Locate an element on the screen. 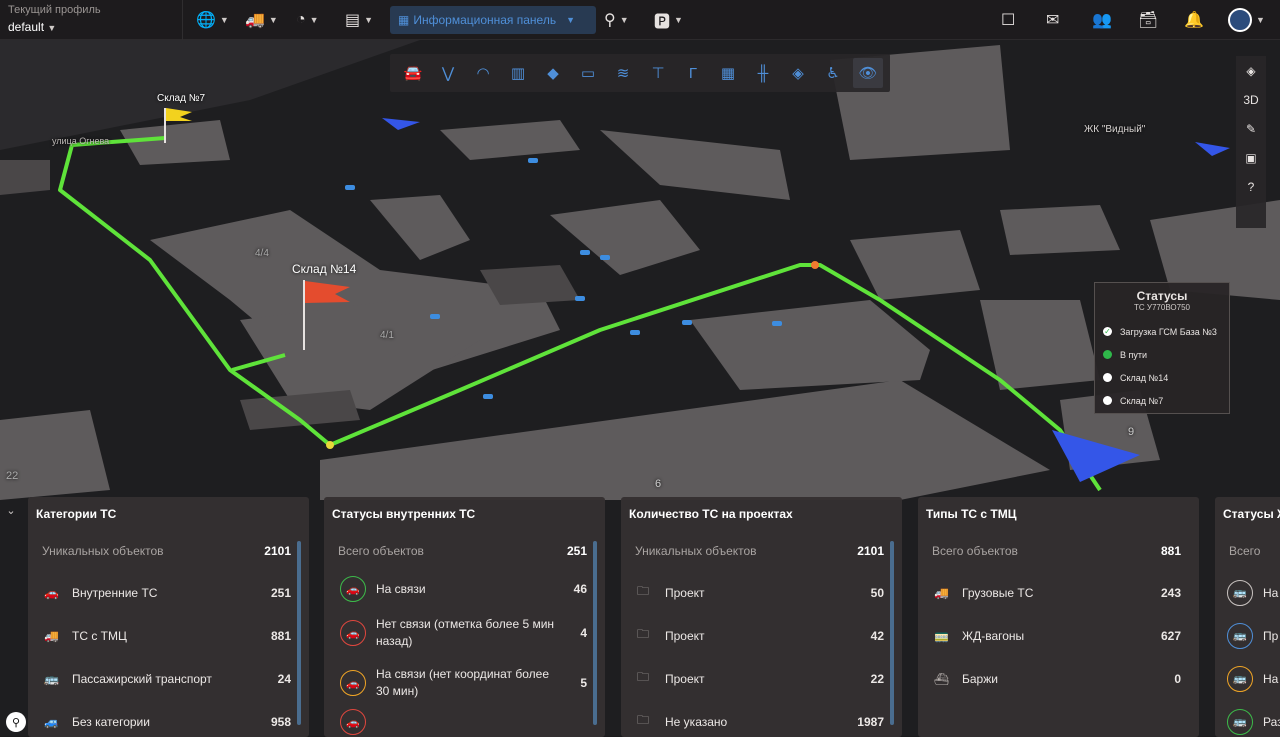 This screenshot has height=737, width=1280. pending-dot-icon is located at coordinates (1107, 400).